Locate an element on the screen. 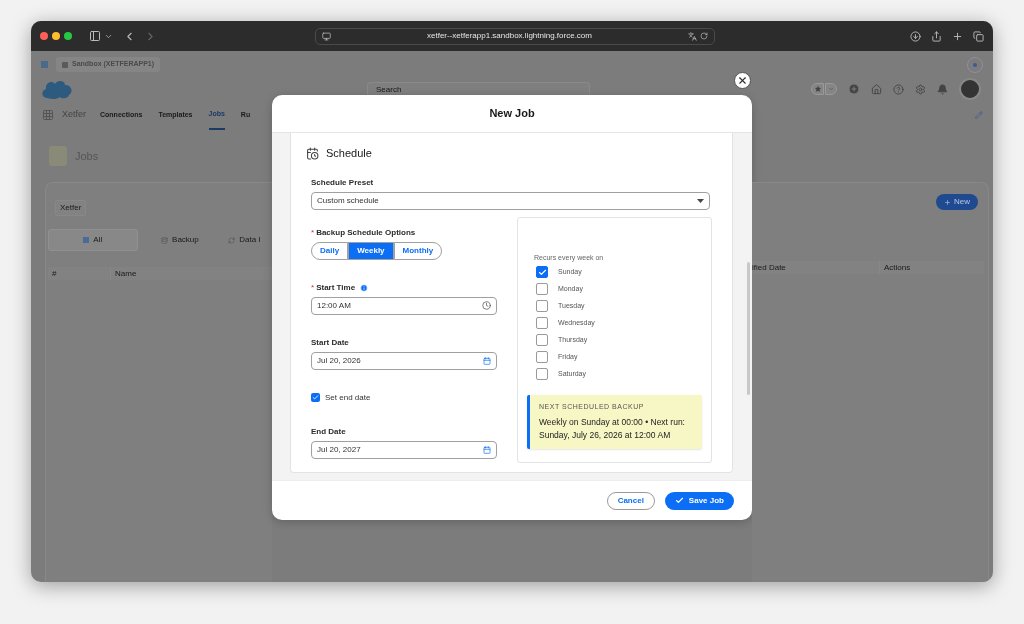 The height and width of the screenshot is (624, 1024). favorites-menu-button is located at coordinates (831, 89).